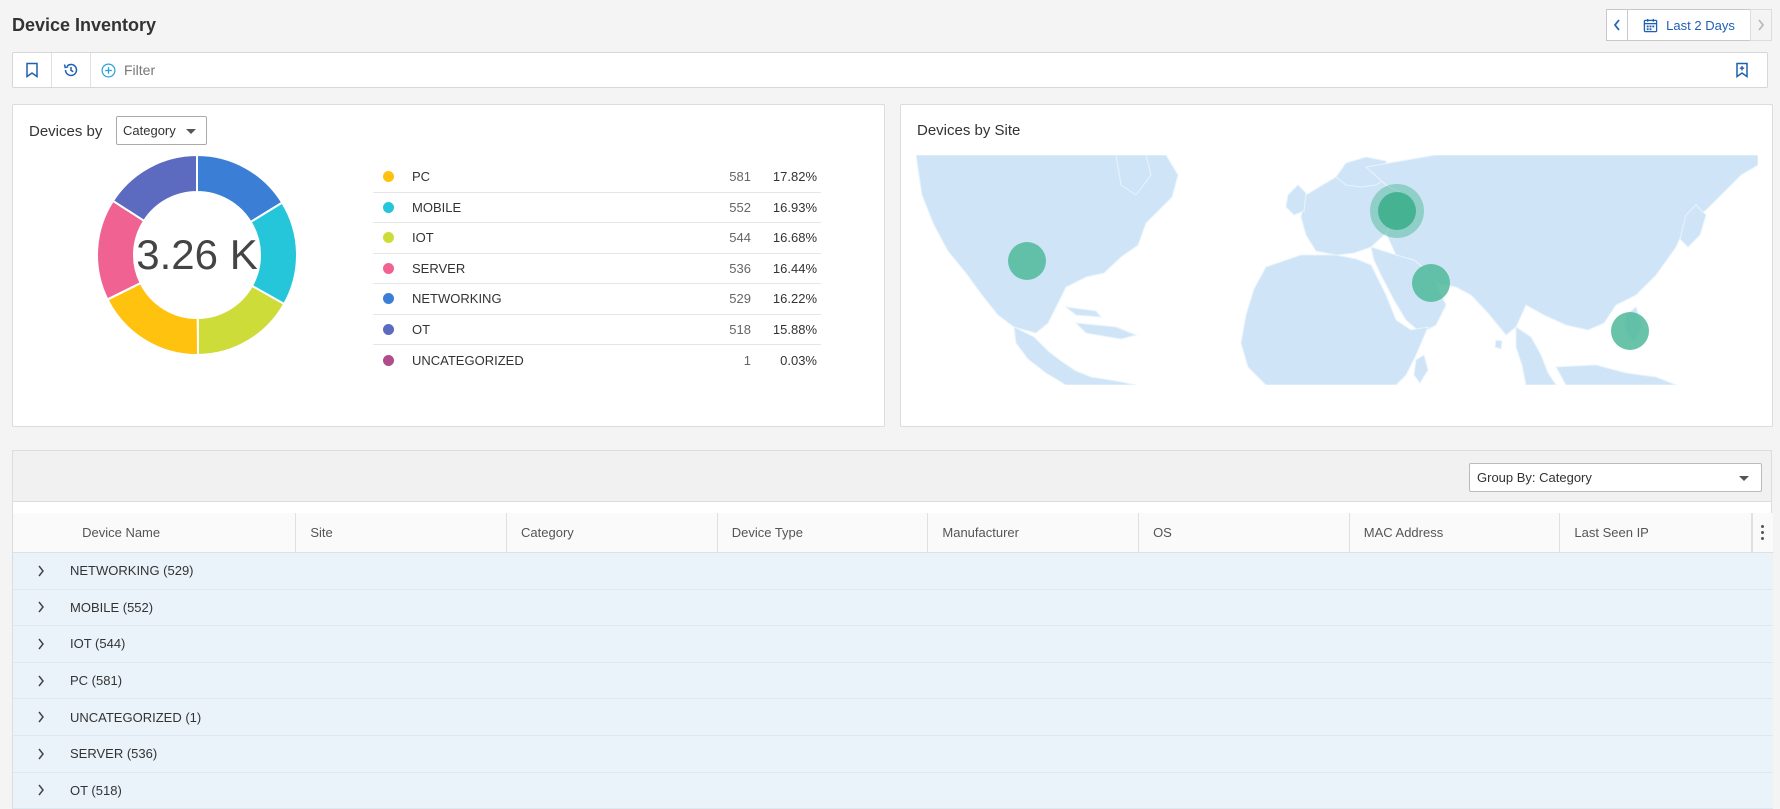 Image resolution: width=1780 pixels, height=809 pixels. Describe the element at coordinates (980, 532) in the screenshot. I see `column-header-label: Manufacturer` at that location.